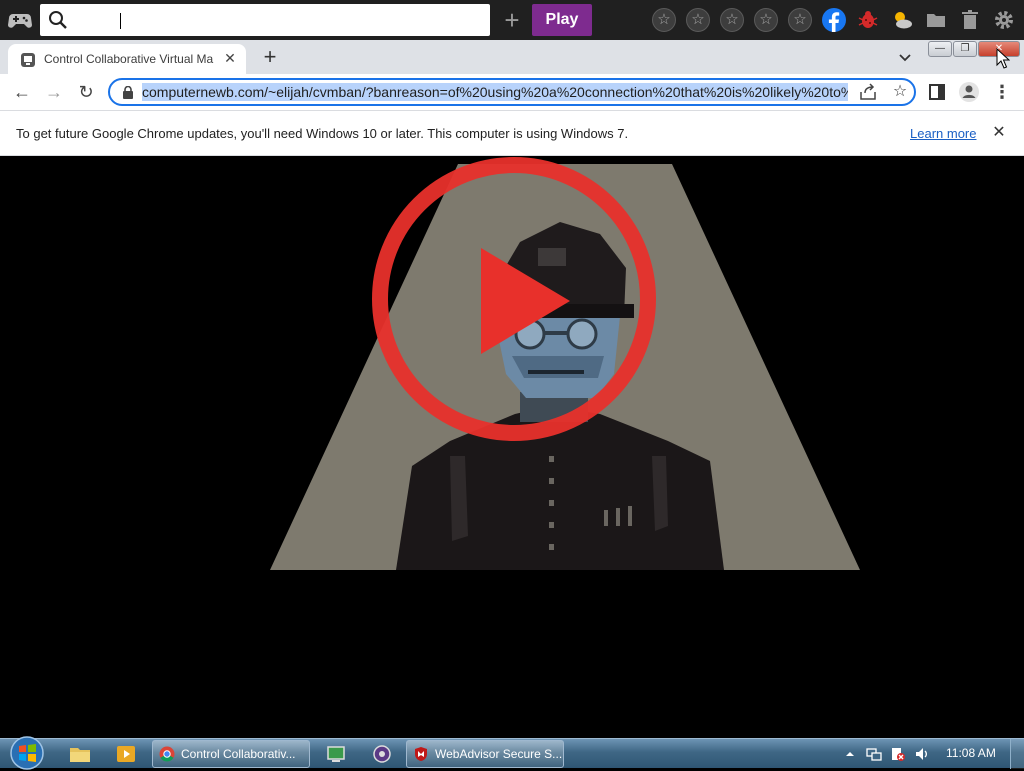 This screenshot has width=1024, height=771. What do you see at coordinates (1004, 20) in the screenshot?
I see `gear-icon` at bounding box center [1004, 20].